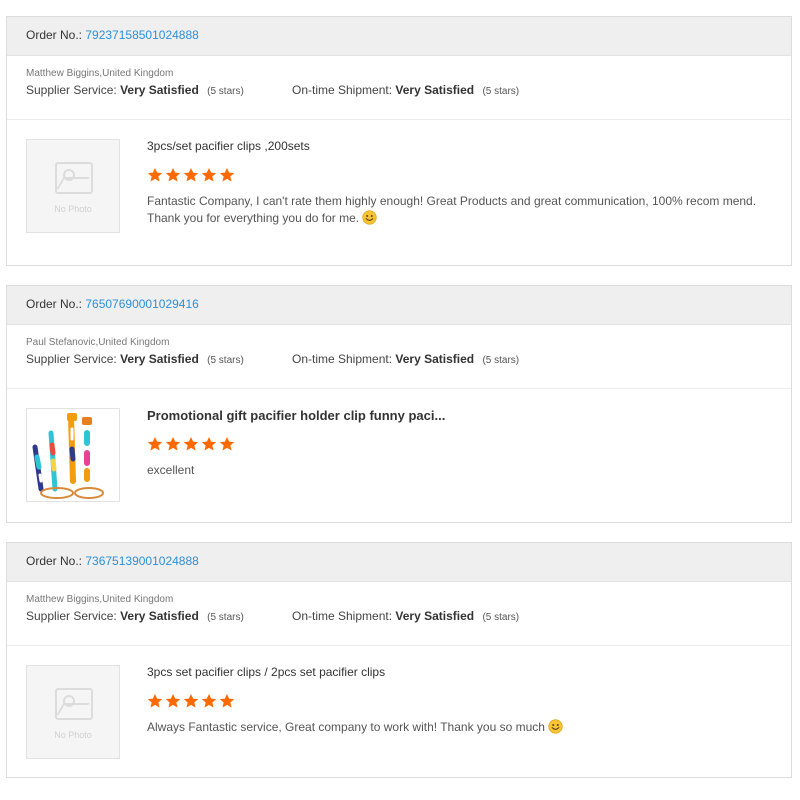 The height and width of the screenshot is (800, 800). Describe the element at coordinates (457, 470) in the screenshot. I see `review-text-block: excellent` at that location.